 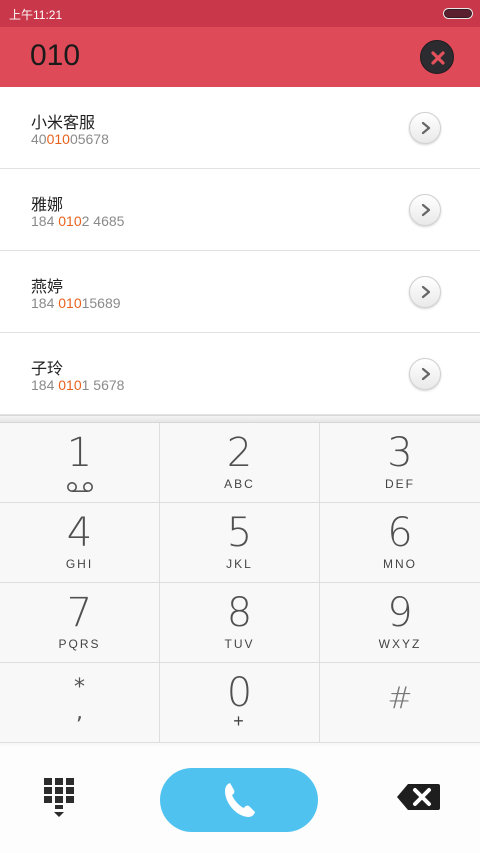 I want to click on status-bar: 上午11:21, so click(x=240, y=13).